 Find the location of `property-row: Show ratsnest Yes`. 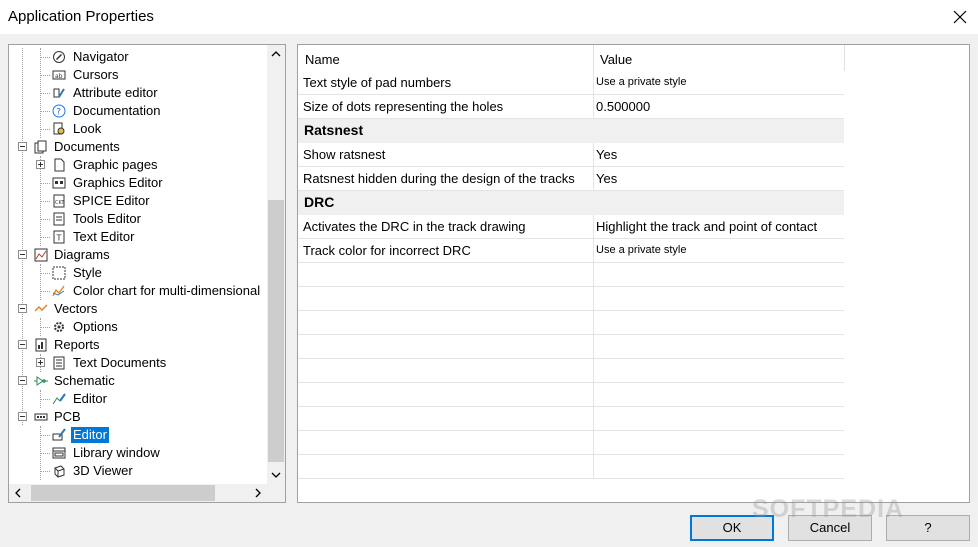

property-row: Show ratsnest Yes is located at coordinates (571, 155).